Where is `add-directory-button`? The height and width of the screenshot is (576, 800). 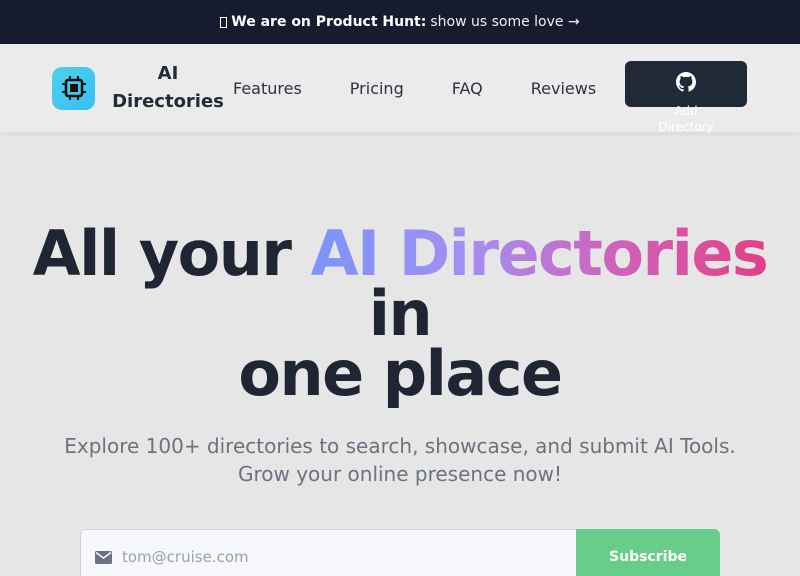 add-directory-button is located at coordinates (686, 84).